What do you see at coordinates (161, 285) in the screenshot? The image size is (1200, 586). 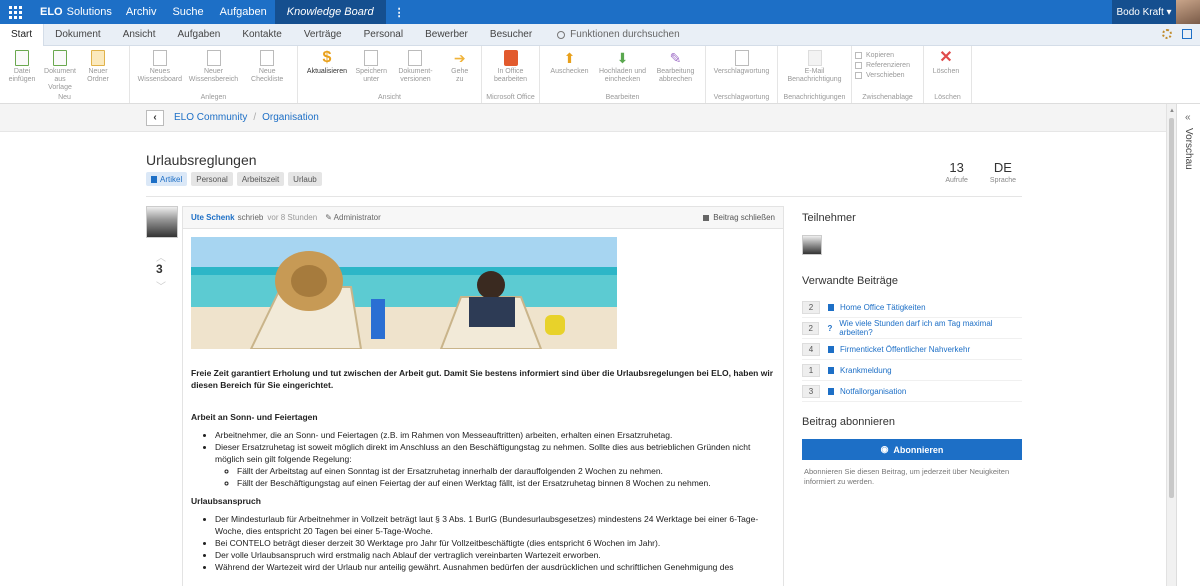 I see `downvote-icon: ﹀` at bounding box center [161, 285].